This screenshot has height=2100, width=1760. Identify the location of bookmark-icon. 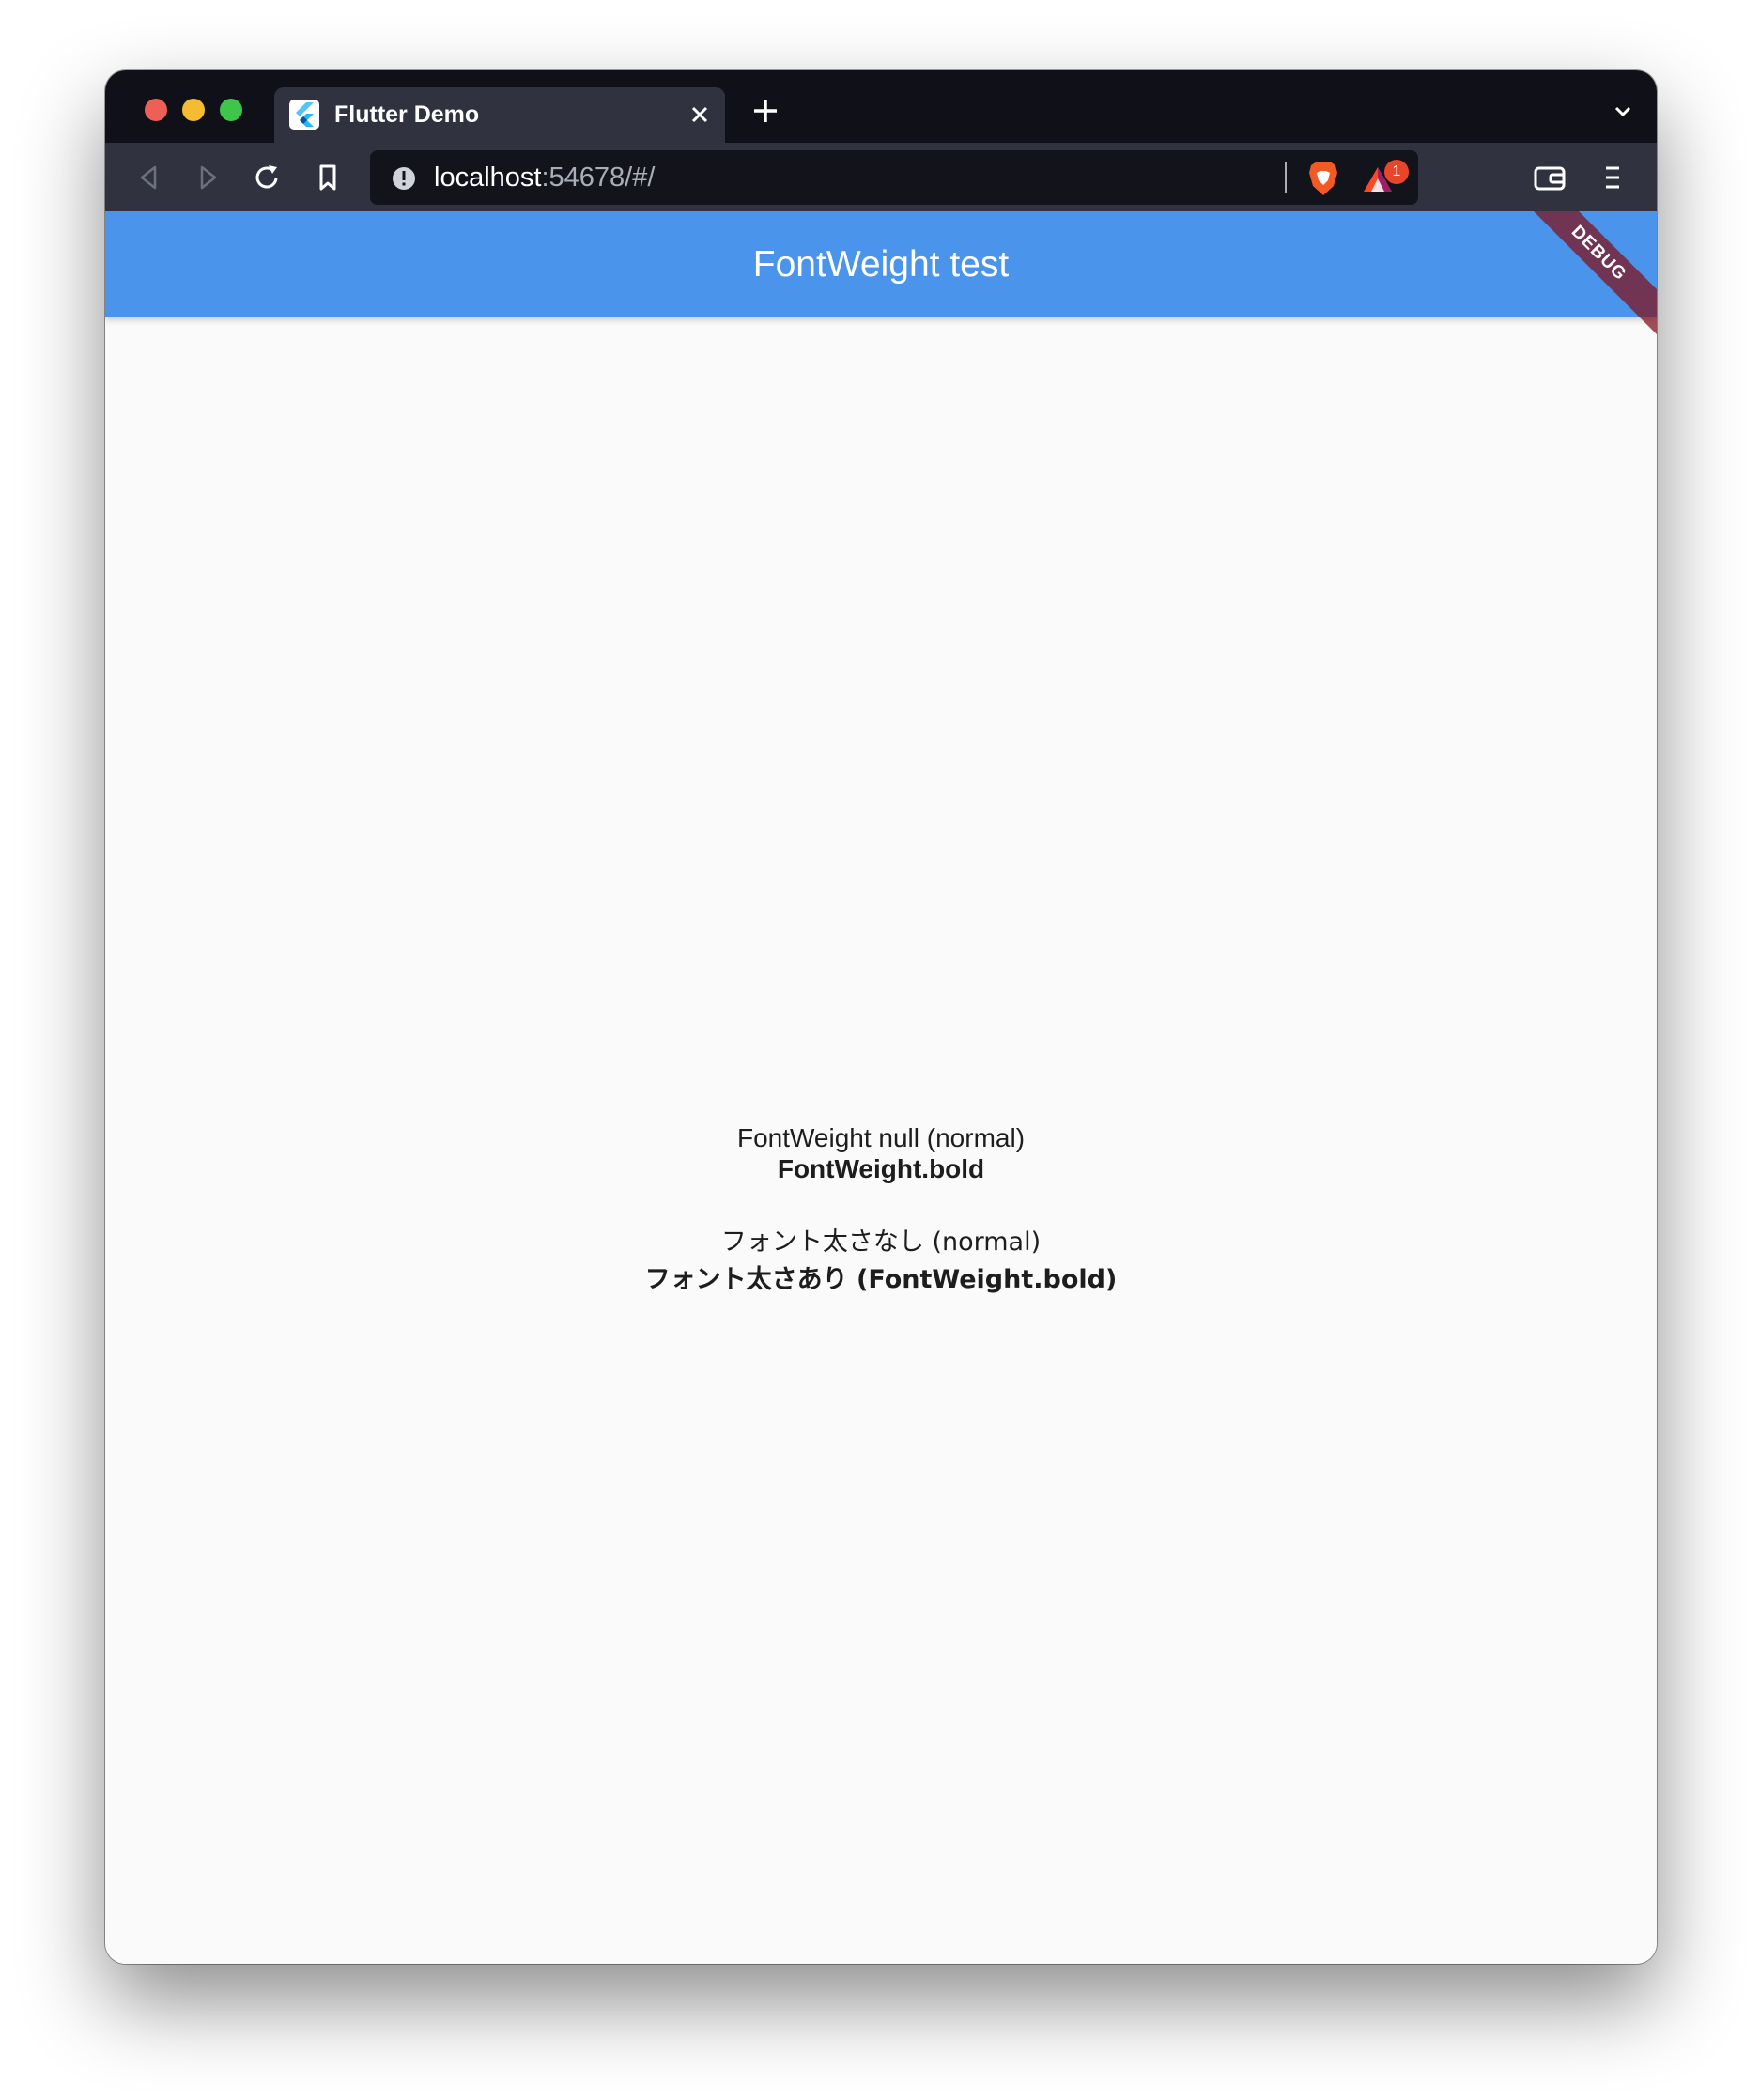
(328, 178).